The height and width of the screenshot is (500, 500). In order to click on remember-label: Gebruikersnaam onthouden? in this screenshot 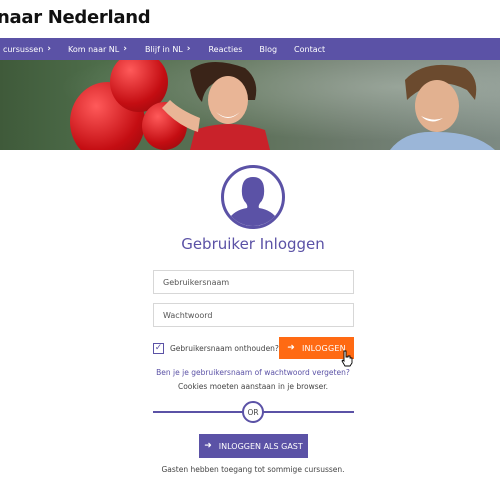, I will do `click(224, 348)`.